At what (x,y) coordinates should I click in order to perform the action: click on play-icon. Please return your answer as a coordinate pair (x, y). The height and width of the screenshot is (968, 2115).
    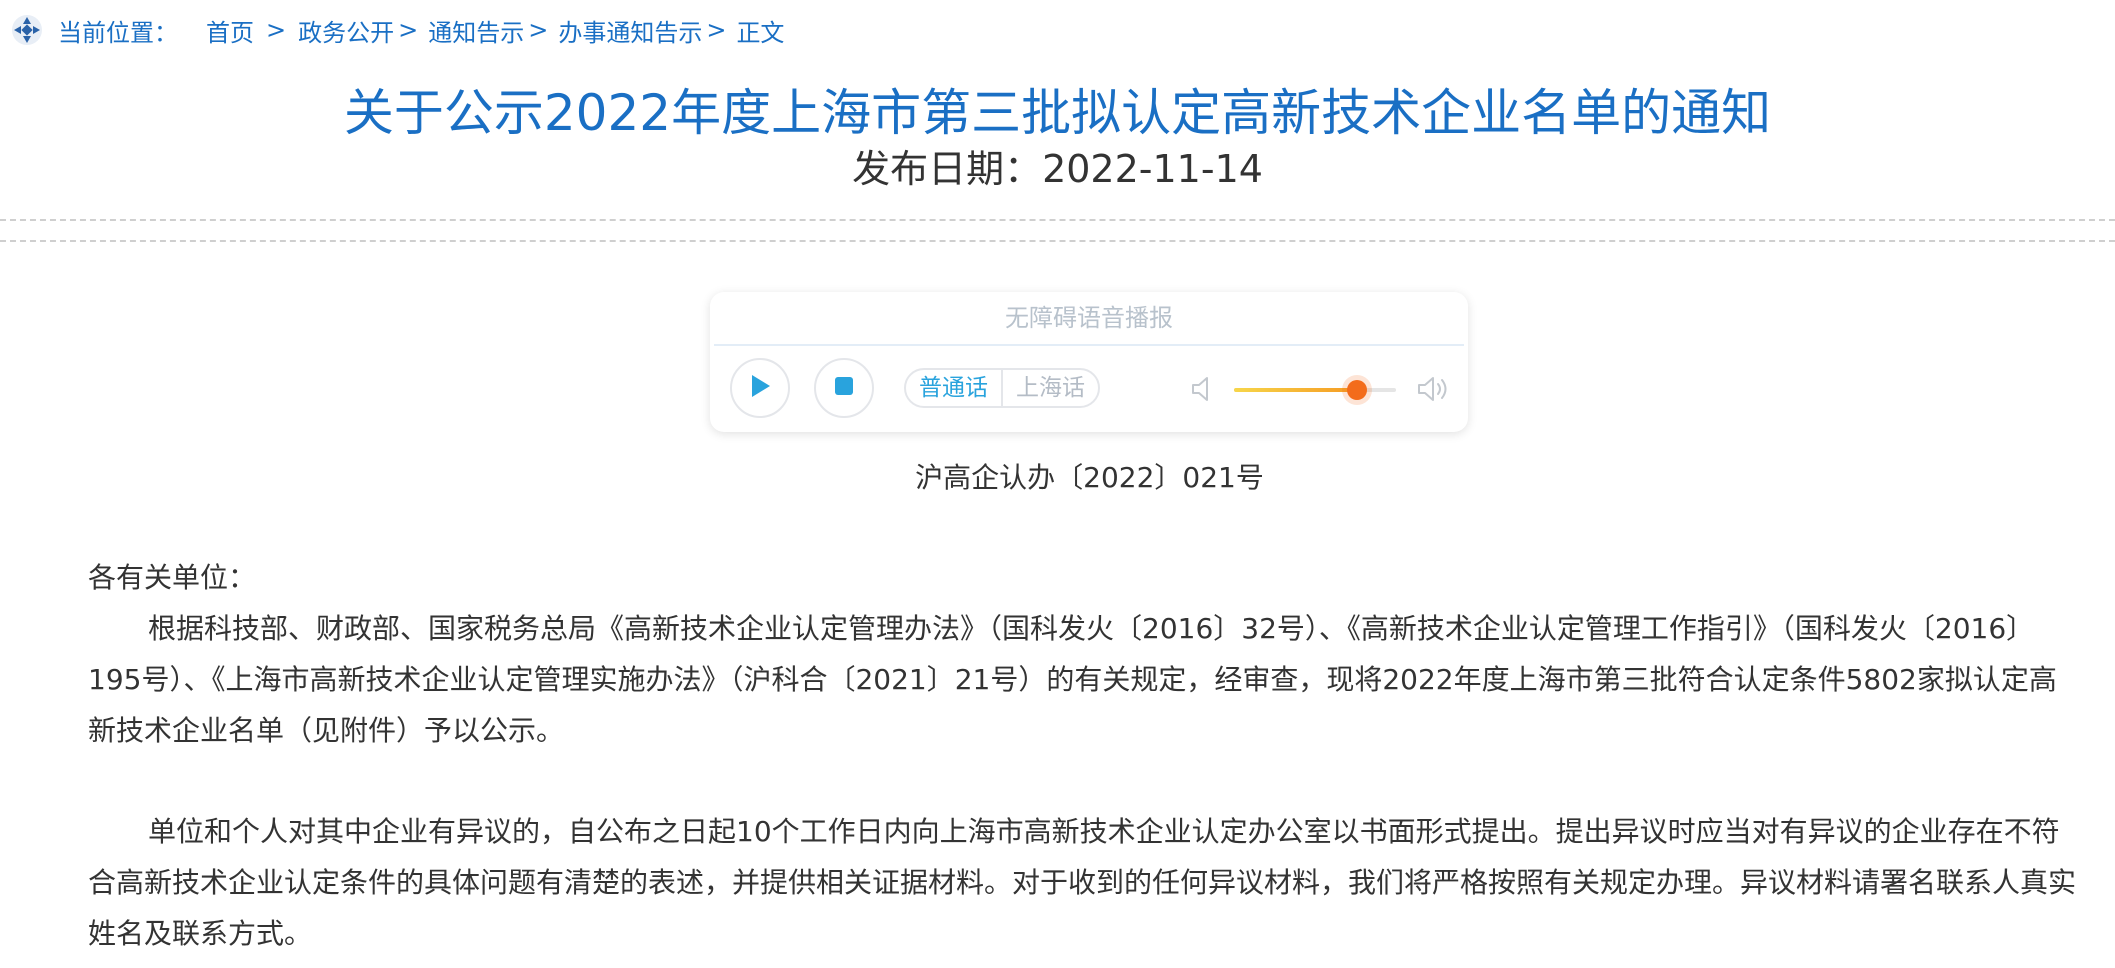
    Looking at the image, I should click on (760, 388).